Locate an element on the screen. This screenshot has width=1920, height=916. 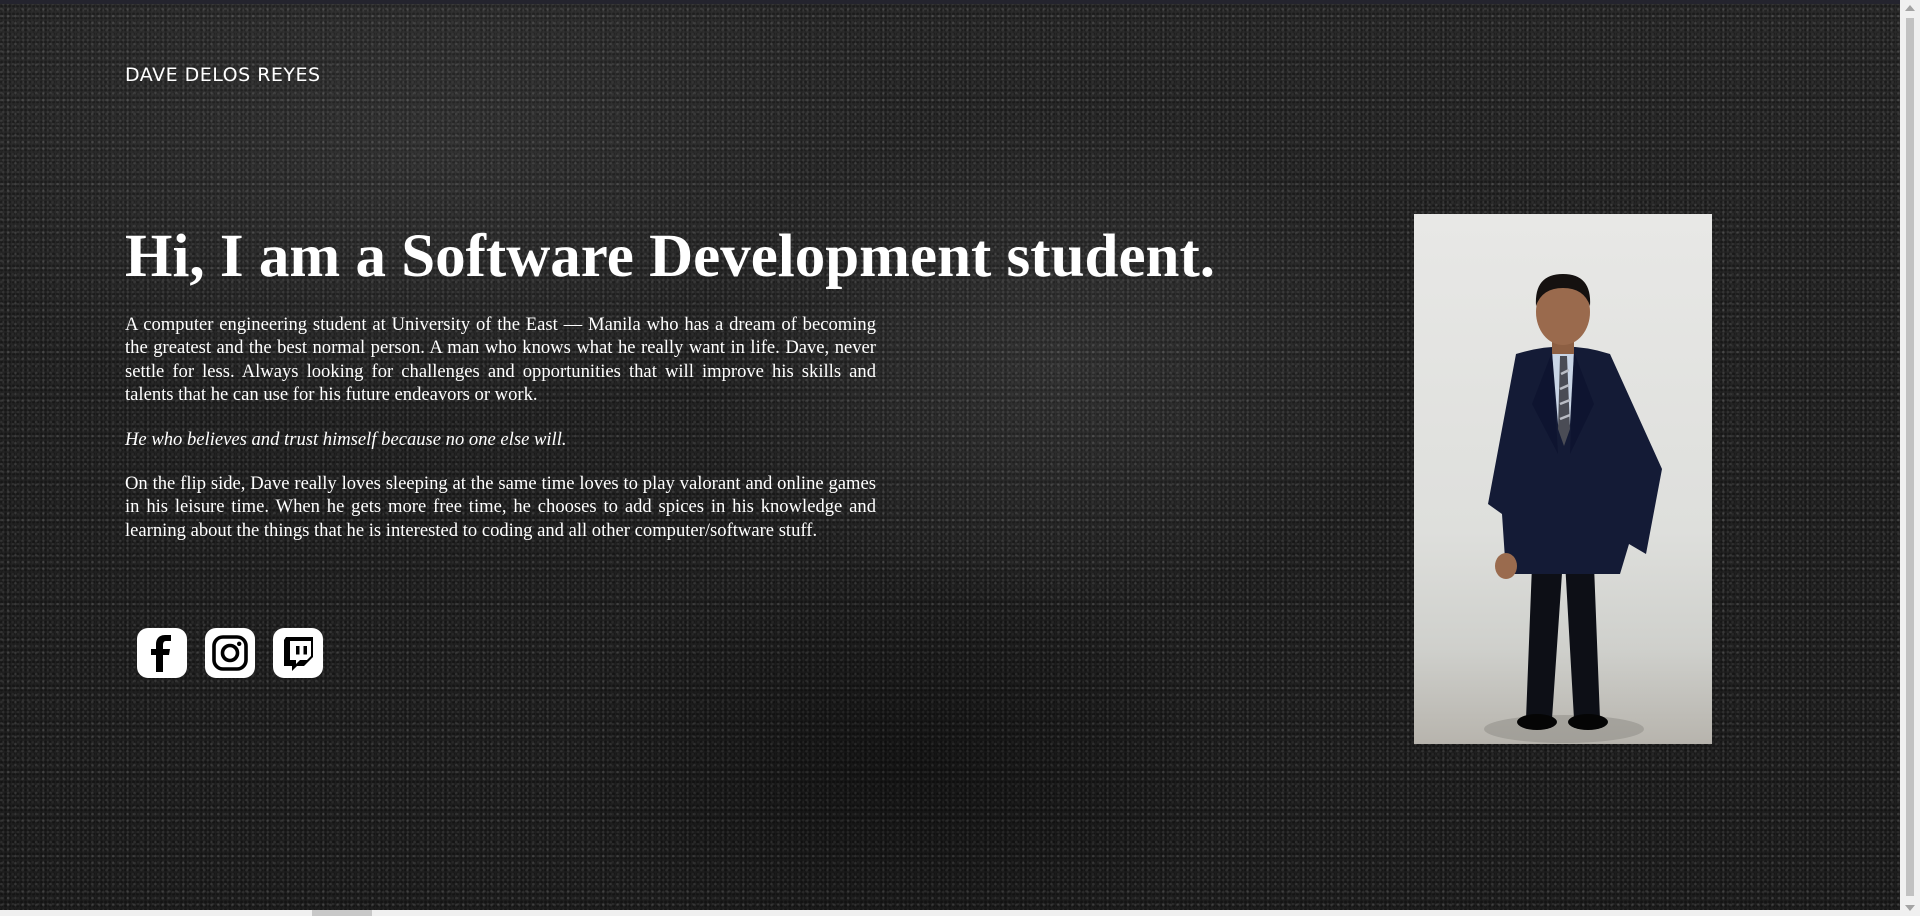
instagram-icon is located at coordinates (230, 653).